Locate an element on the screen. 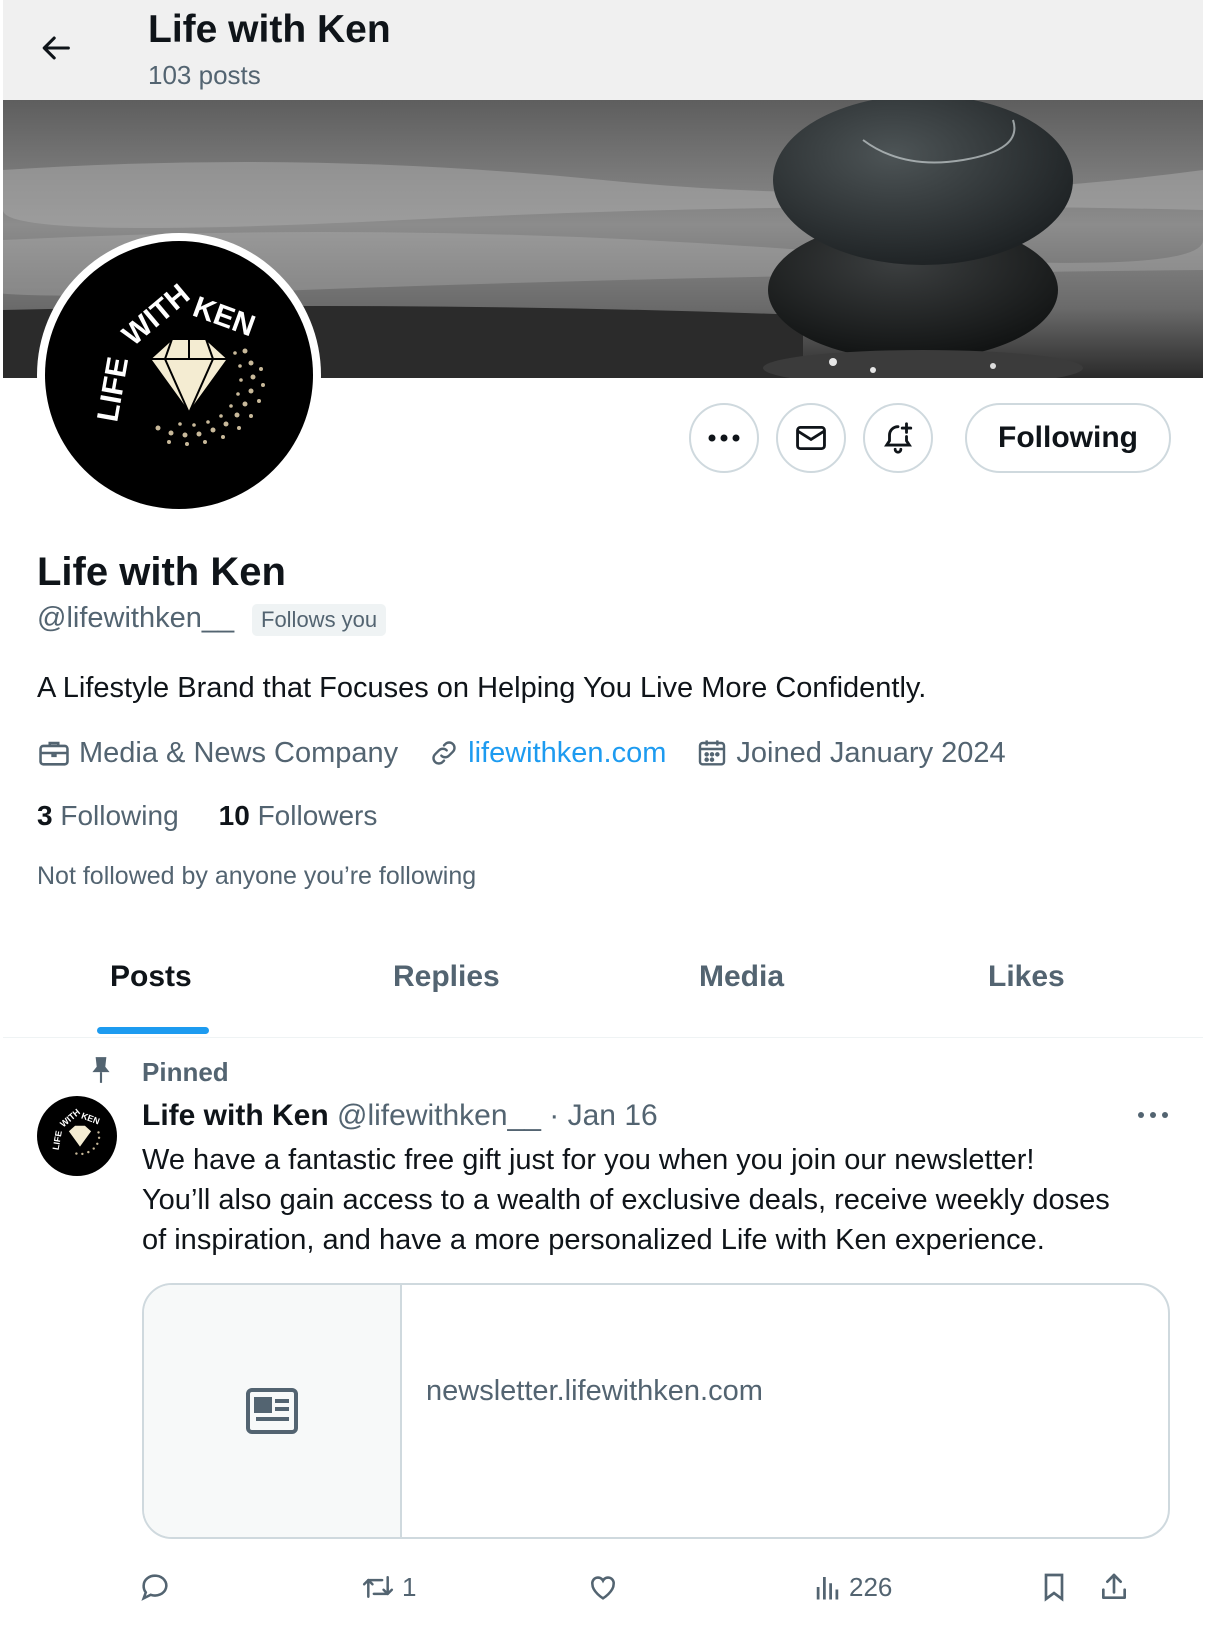 Image resolution: width=1206 pixels, height=1625 pixels. briefcase-icon is located at coordinates (54, 753).